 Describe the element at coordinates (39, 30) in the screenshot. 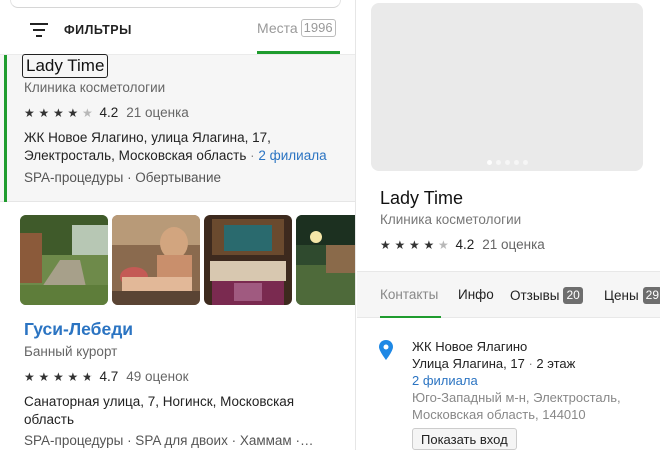

I see `filter-lines-icon` at that location.